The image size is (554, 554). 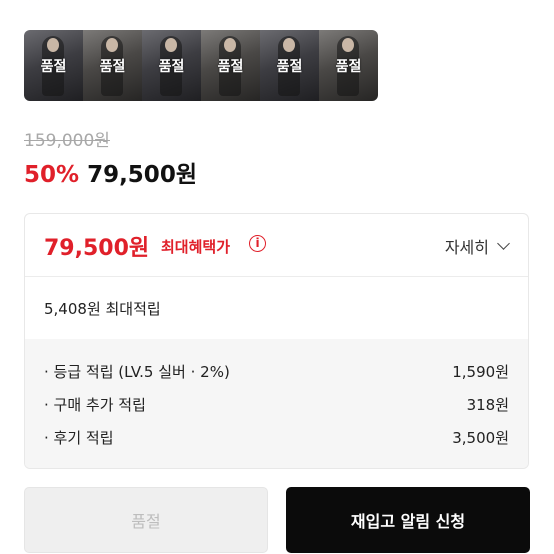 What do you see at coordinates (67, 141) in the screenshot?
I see `original-price: 159,000원` at bounding box center [67, 141].